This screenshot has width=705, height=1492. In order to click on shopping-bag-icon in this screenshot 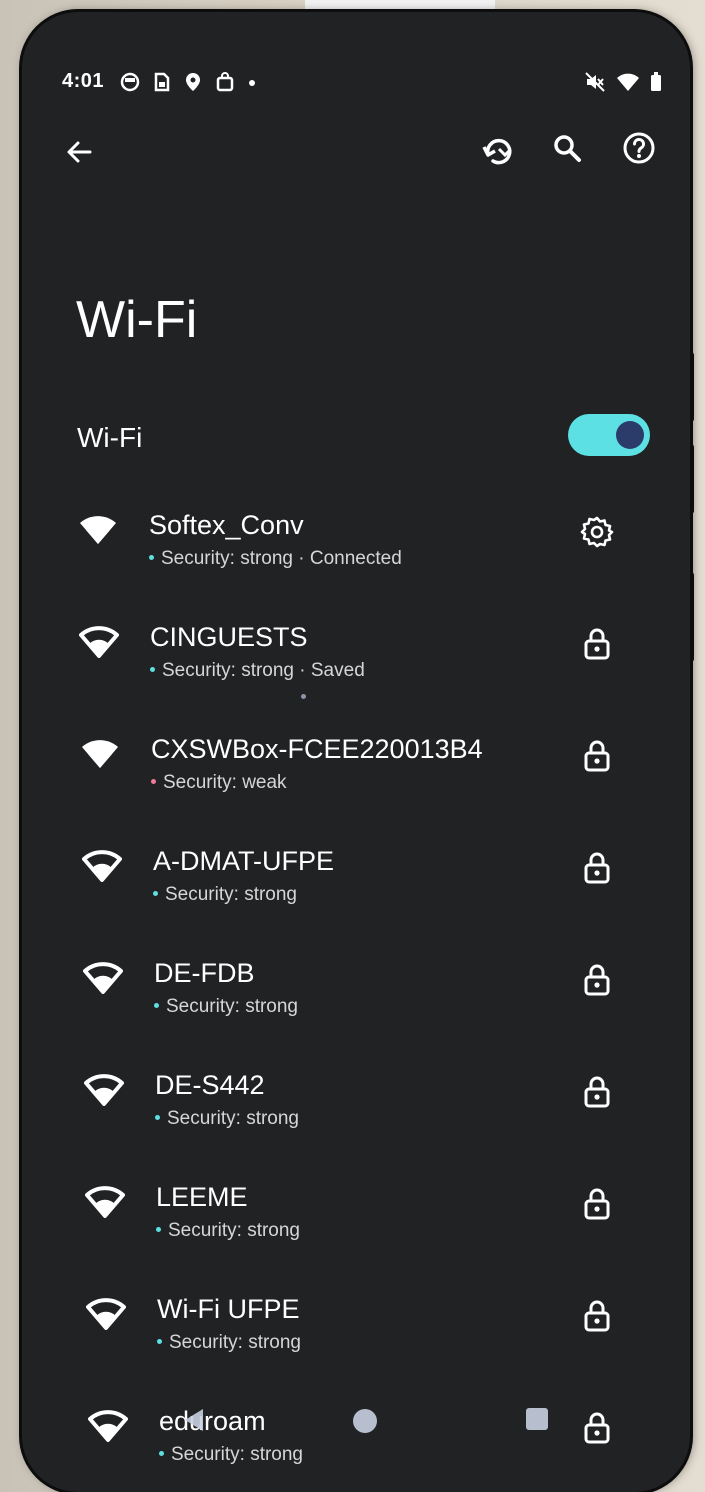, I will do `click(225, 82)`.